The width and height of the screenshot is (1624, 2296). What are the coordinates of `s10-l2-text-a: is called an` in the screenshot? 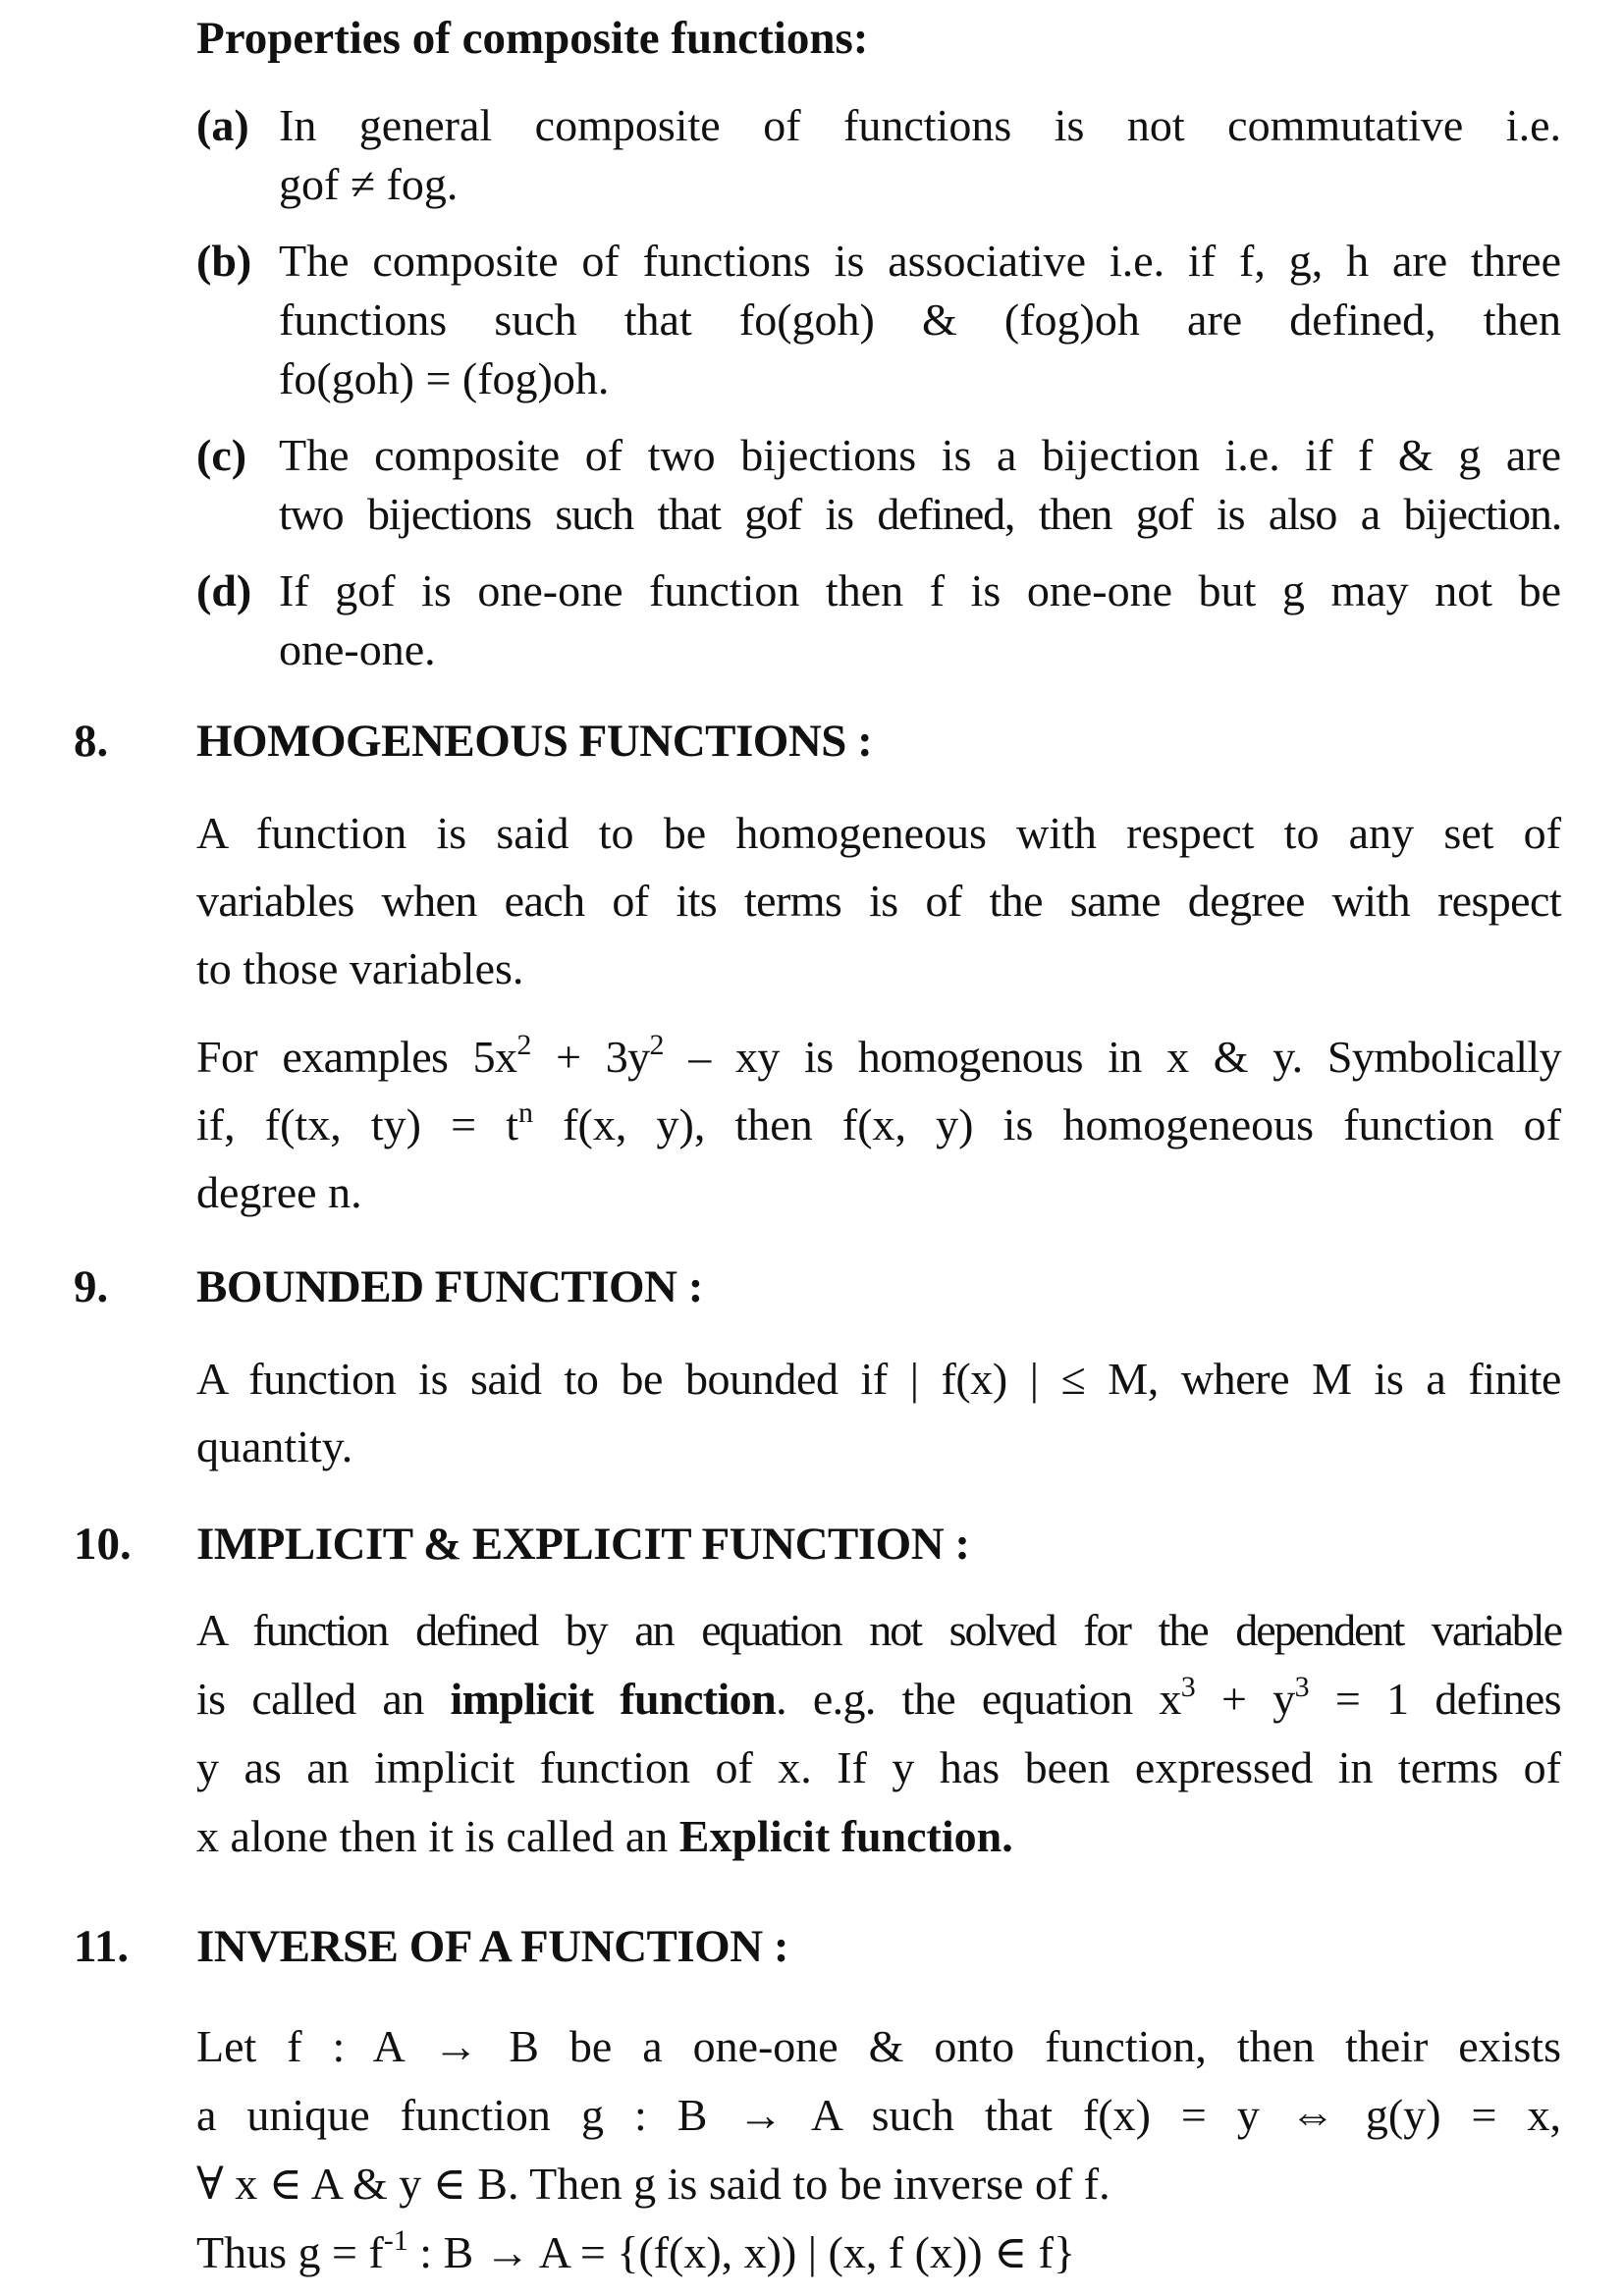 It's located at (323, 1699).